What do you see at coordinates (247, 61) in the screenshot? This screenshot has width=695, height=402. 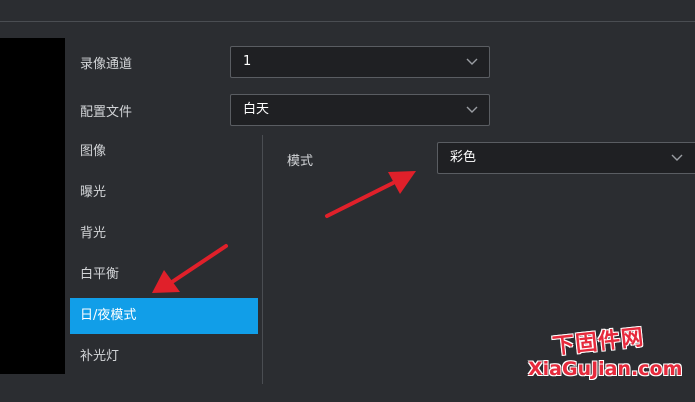 I see `record-channel-value: 1` at bounding box center [247, 61].